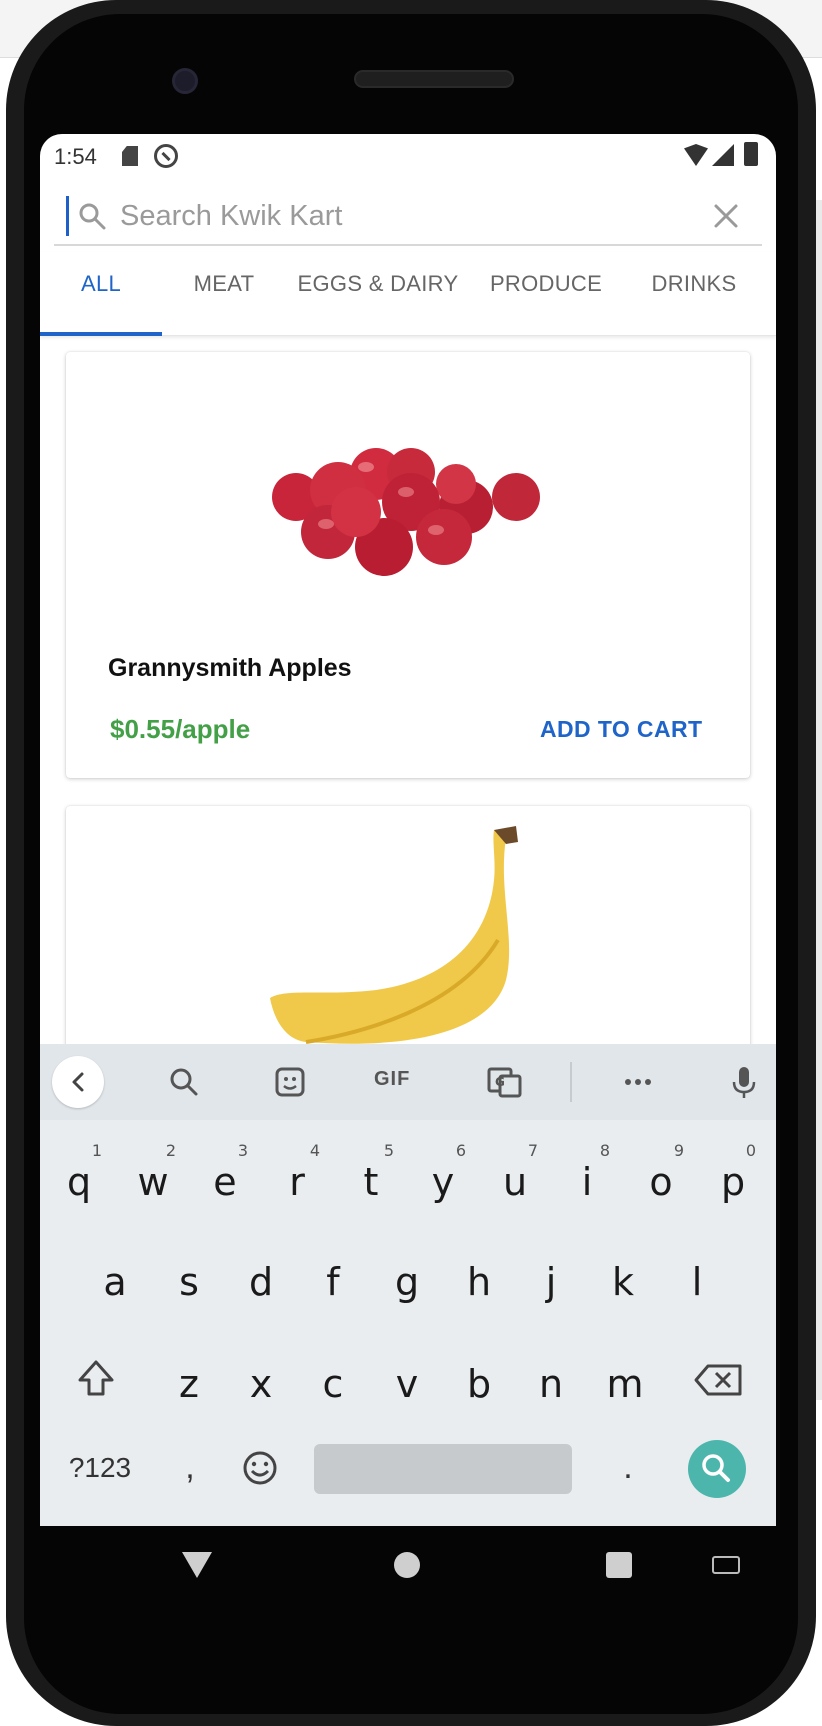 The height and width of the screenshot is (1726, 822). I want to click on key-k: k, so click(623, 1282).